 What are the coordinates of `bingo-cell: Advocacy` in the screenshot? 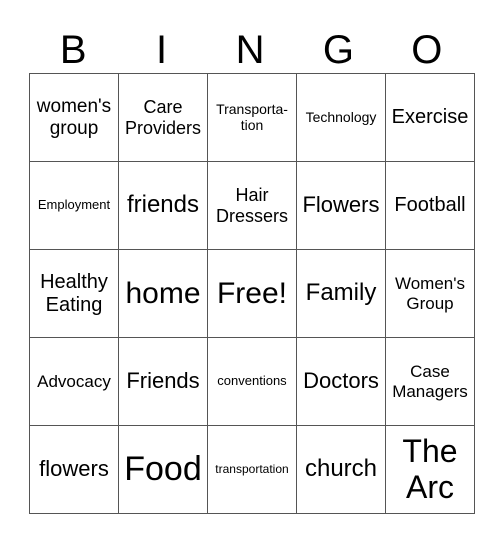 It's located at (74, 381).